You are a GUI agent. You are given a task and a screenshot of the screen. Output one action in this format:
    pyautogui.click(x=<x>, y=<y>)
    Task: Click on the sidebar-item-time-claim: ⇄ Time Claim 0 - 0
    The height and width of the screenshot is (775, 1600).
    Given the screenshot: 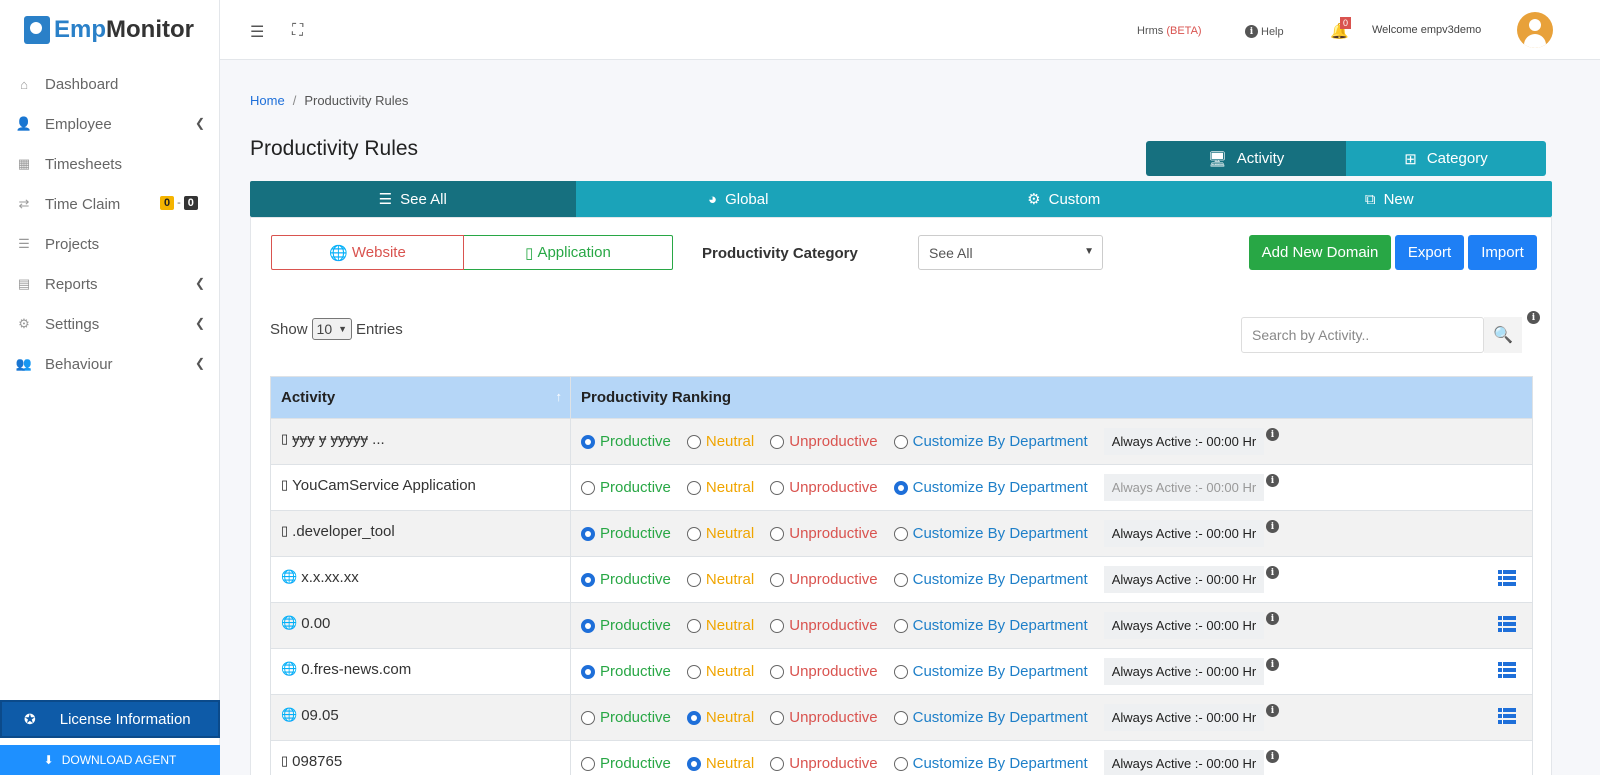 What is the action you would take?
    pyautogui.click(x=109, y=204)
    